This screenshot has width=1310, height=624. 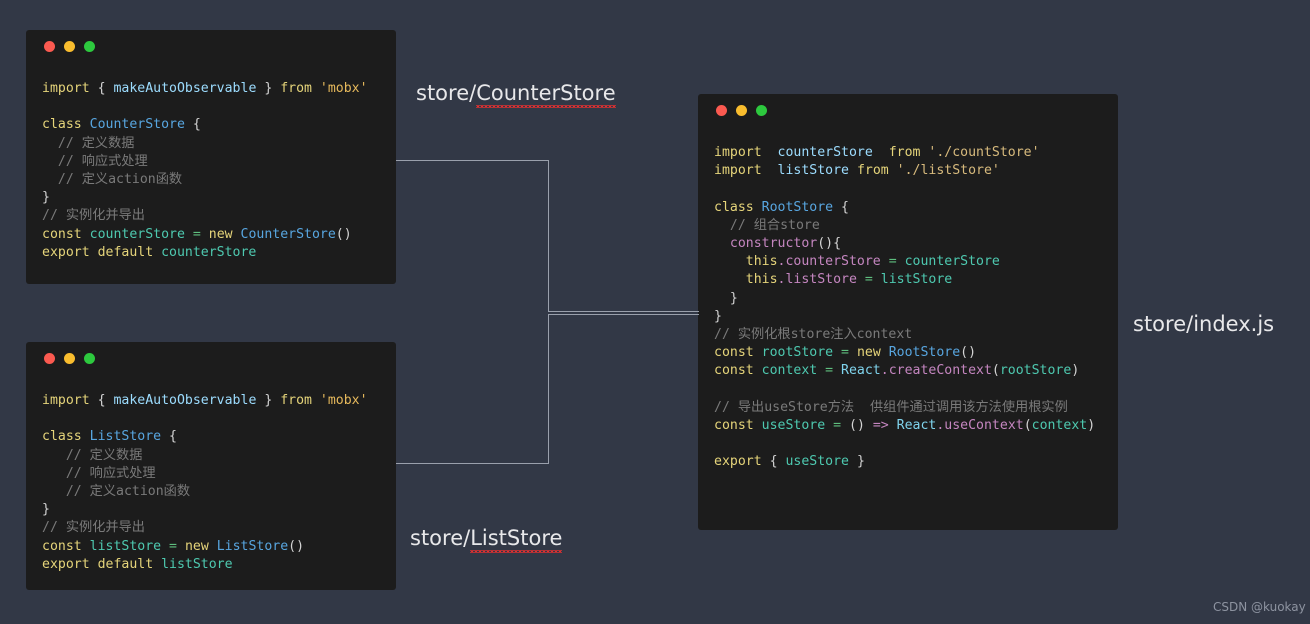 What do you see at coordinates (908, 226) in the screenshot?
I see `code-line: // 组合store` at bounding box center [908, 226].